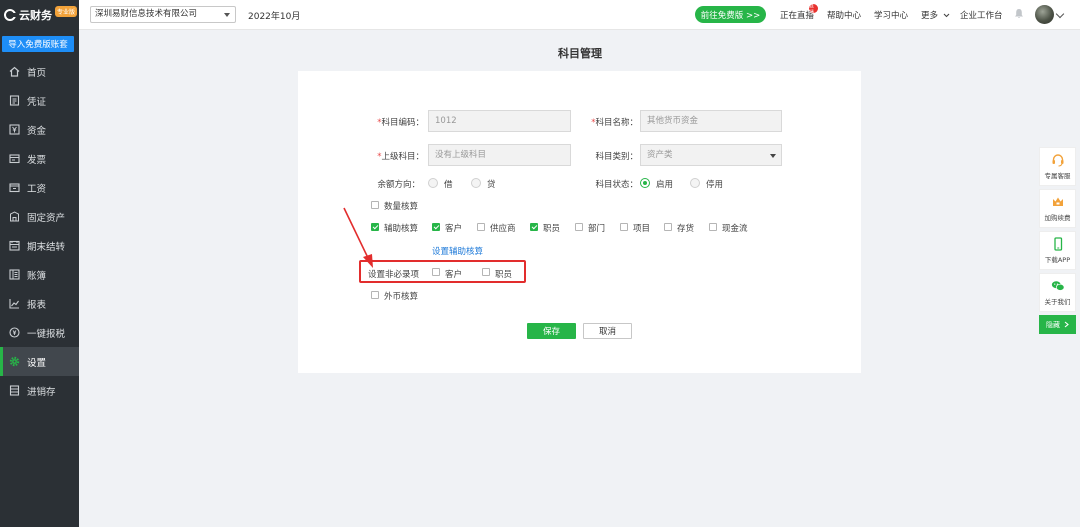 Image resolution: width=1080 pixels, height=527 pixels. I want to click on aux-customer-label: 客户, so click(454, 229).